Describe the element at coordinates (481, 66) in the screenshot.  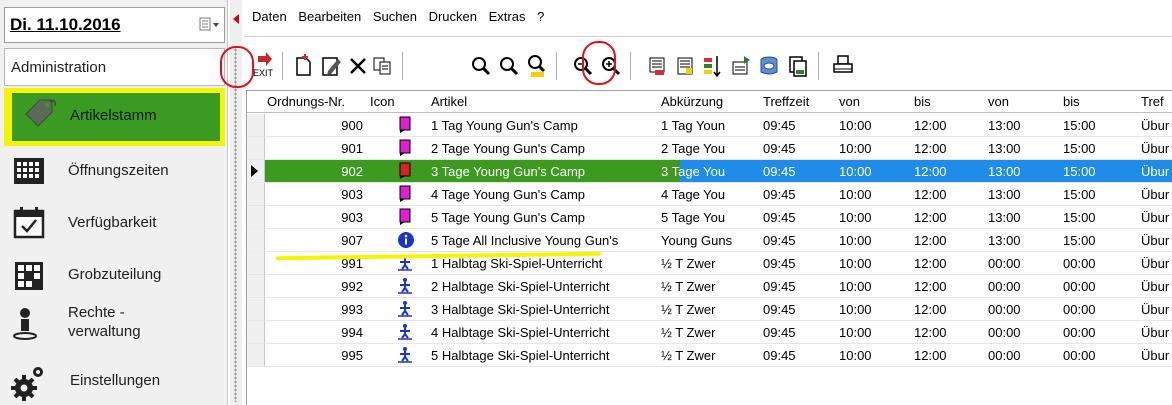
I see `search-button` at that location.